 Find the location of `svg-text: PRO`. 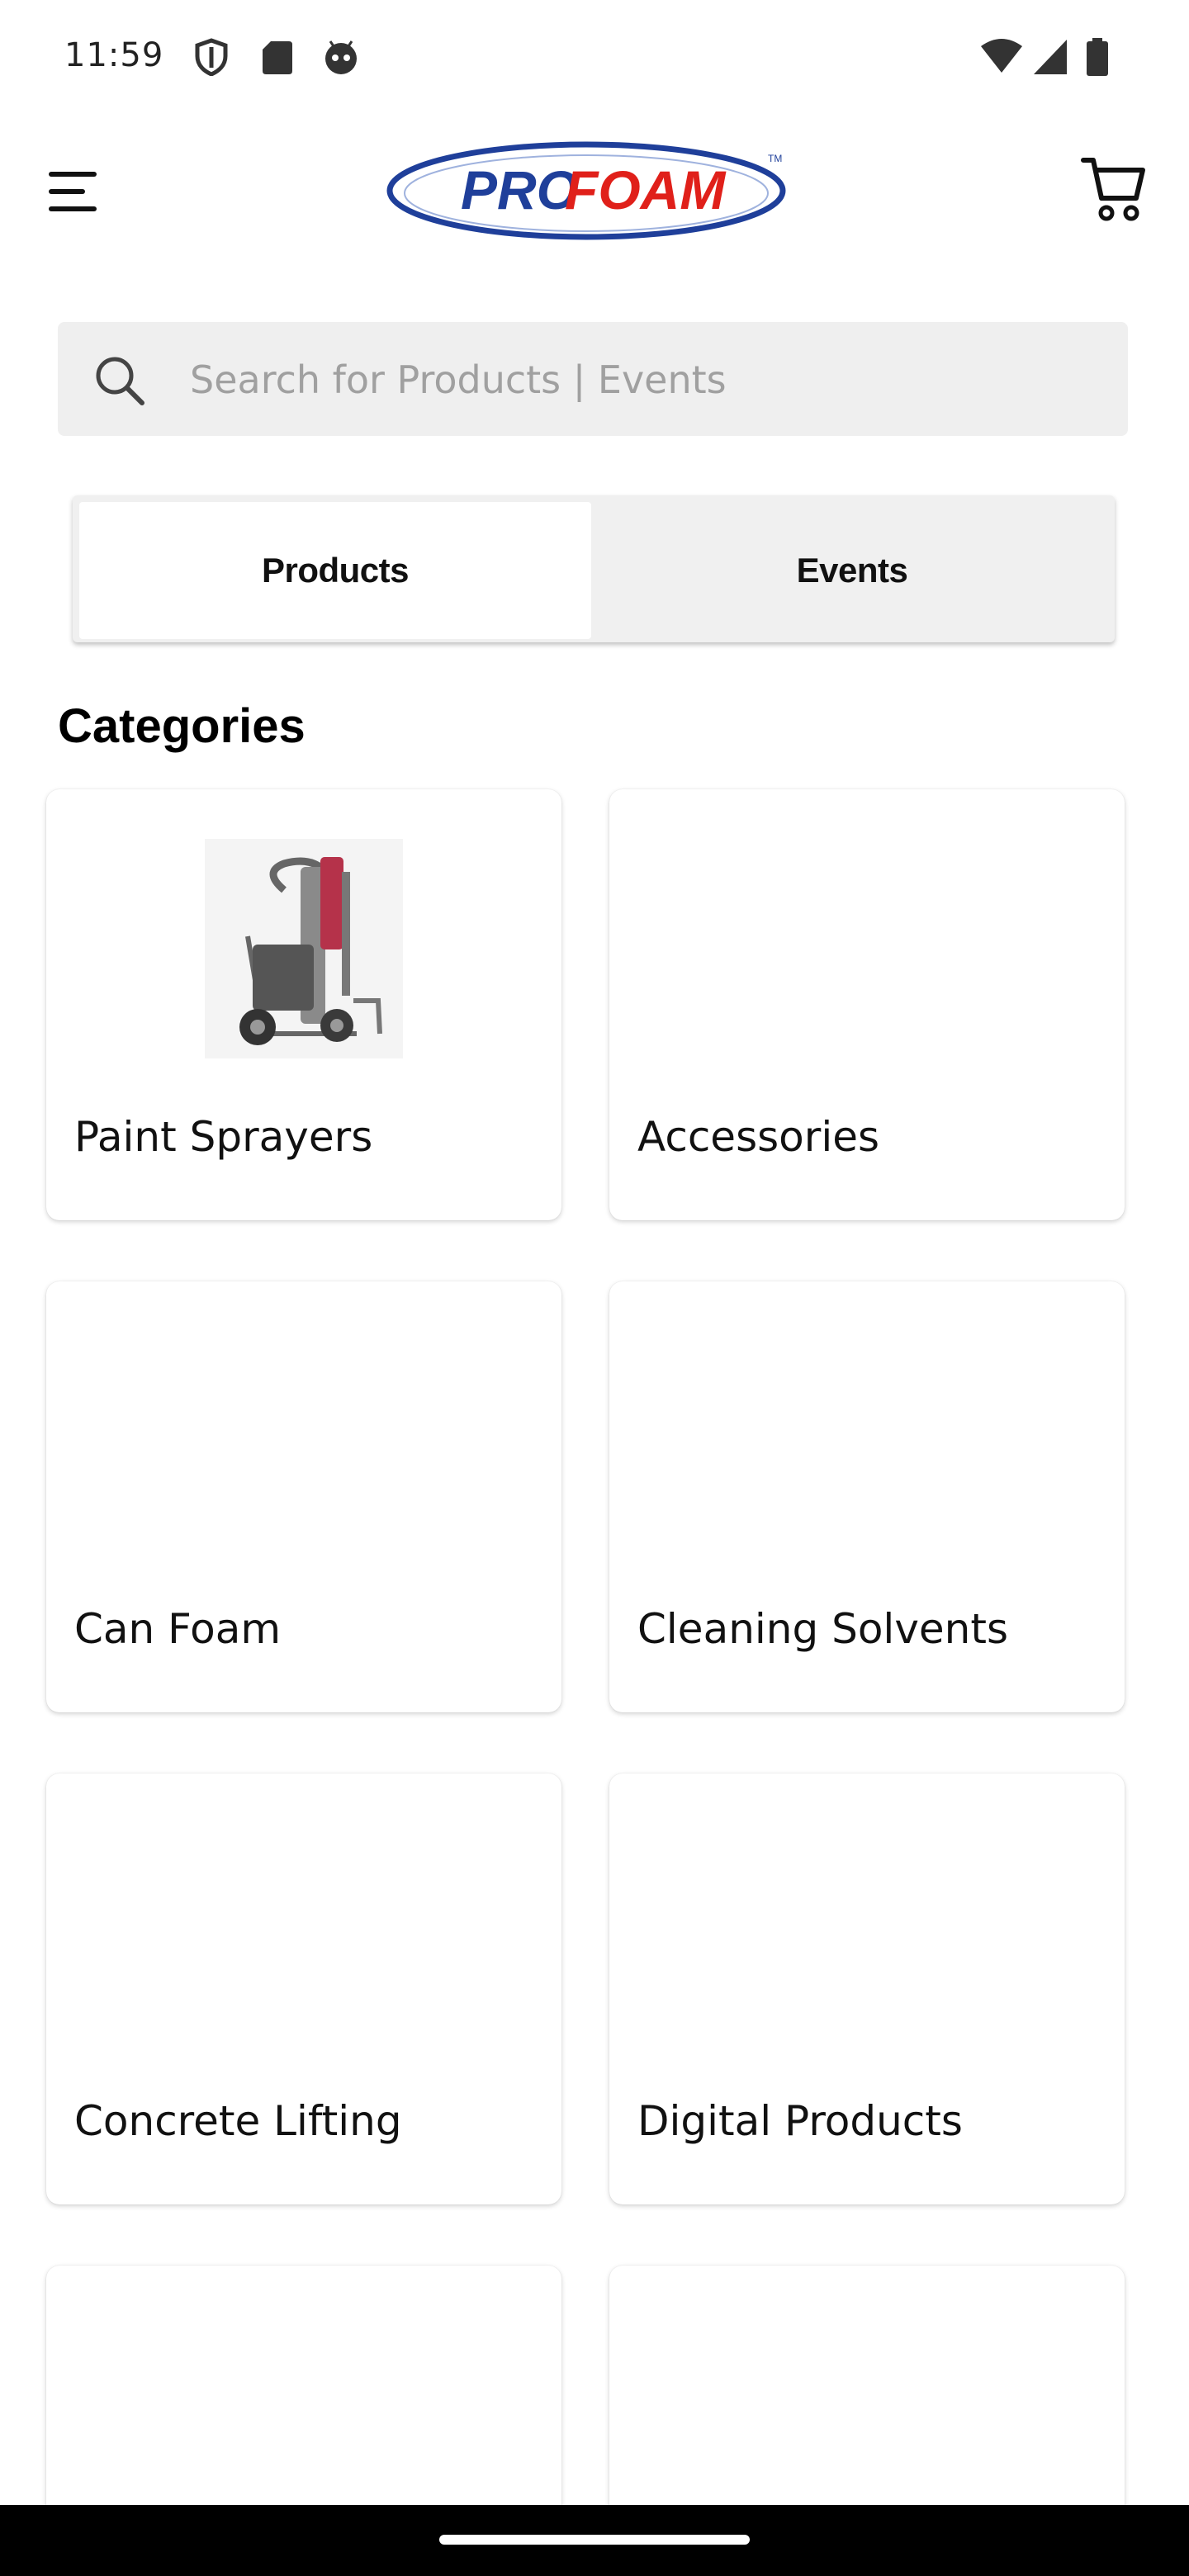

svg-text: PRO is located at coordinates (520, 189).